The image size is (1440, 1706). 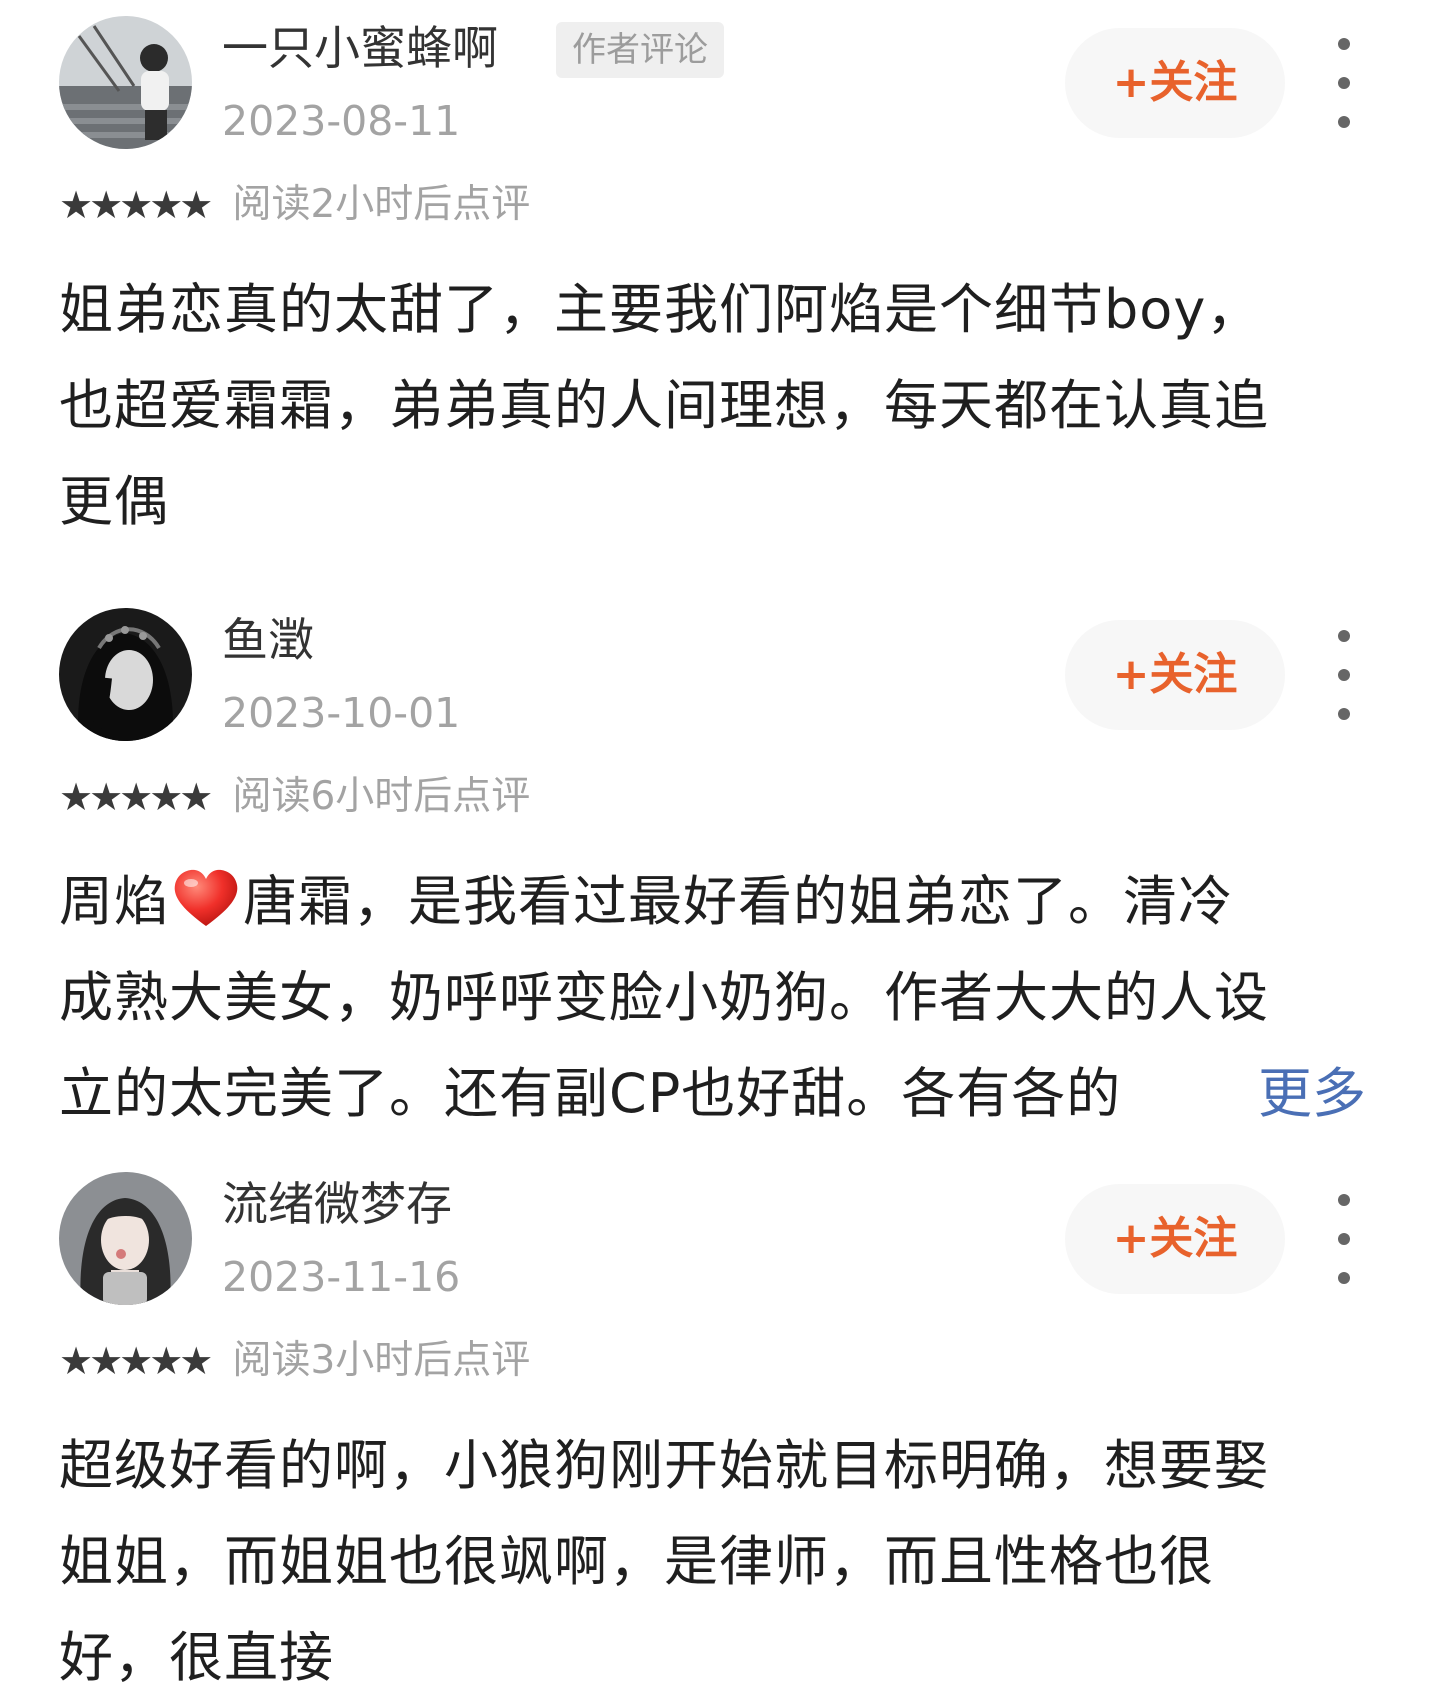 I want to click on review-line: 更偶, so click(x=114, y=501).